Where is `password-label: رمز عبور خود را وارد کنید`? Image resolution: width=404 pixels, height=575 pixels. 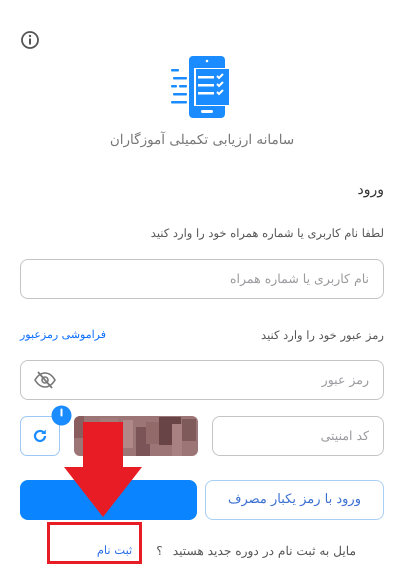
password-label: رمز عبور خود را وارد کنید is located at coordinates (322, 335).